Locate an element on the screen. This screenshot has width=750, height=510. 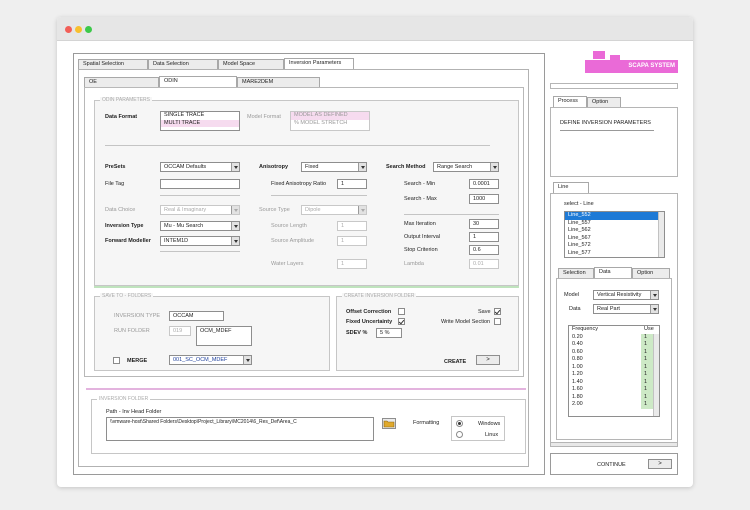
tab-line: Line is located at coordinates (571, 187).